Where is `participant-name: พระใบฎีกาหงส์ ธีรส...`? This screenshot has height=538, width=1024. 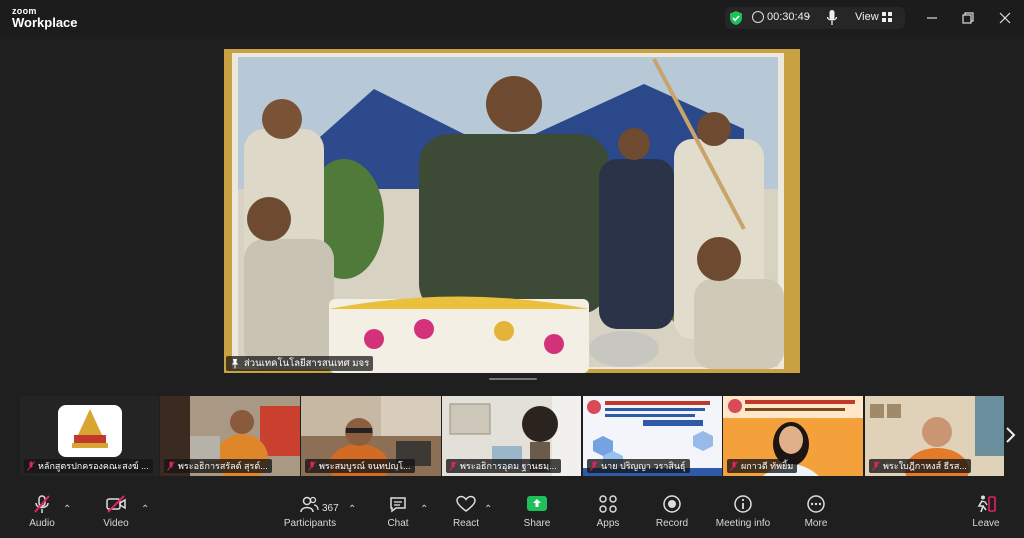 participant-name: พระใบฎีกาหงส์ ธีรส... is located at coordinates (925, 466).